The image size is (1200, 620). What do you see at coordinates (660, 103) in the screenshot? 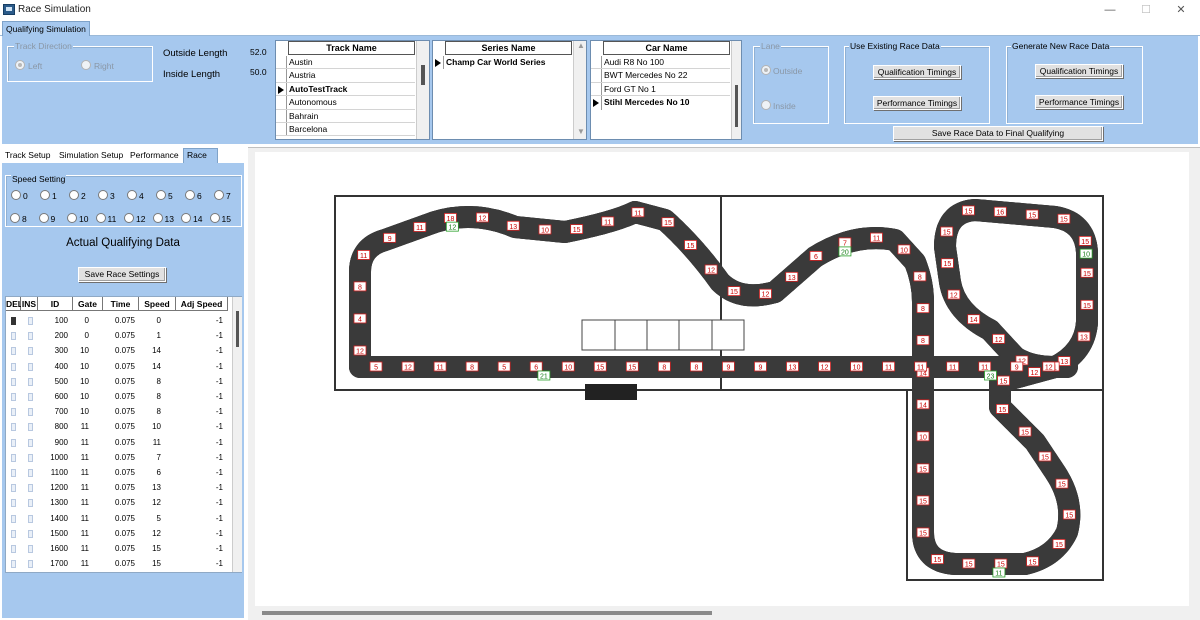
I see `list-item-selected: Stihl Mercedes No 10` at bounding box center [660, 103].